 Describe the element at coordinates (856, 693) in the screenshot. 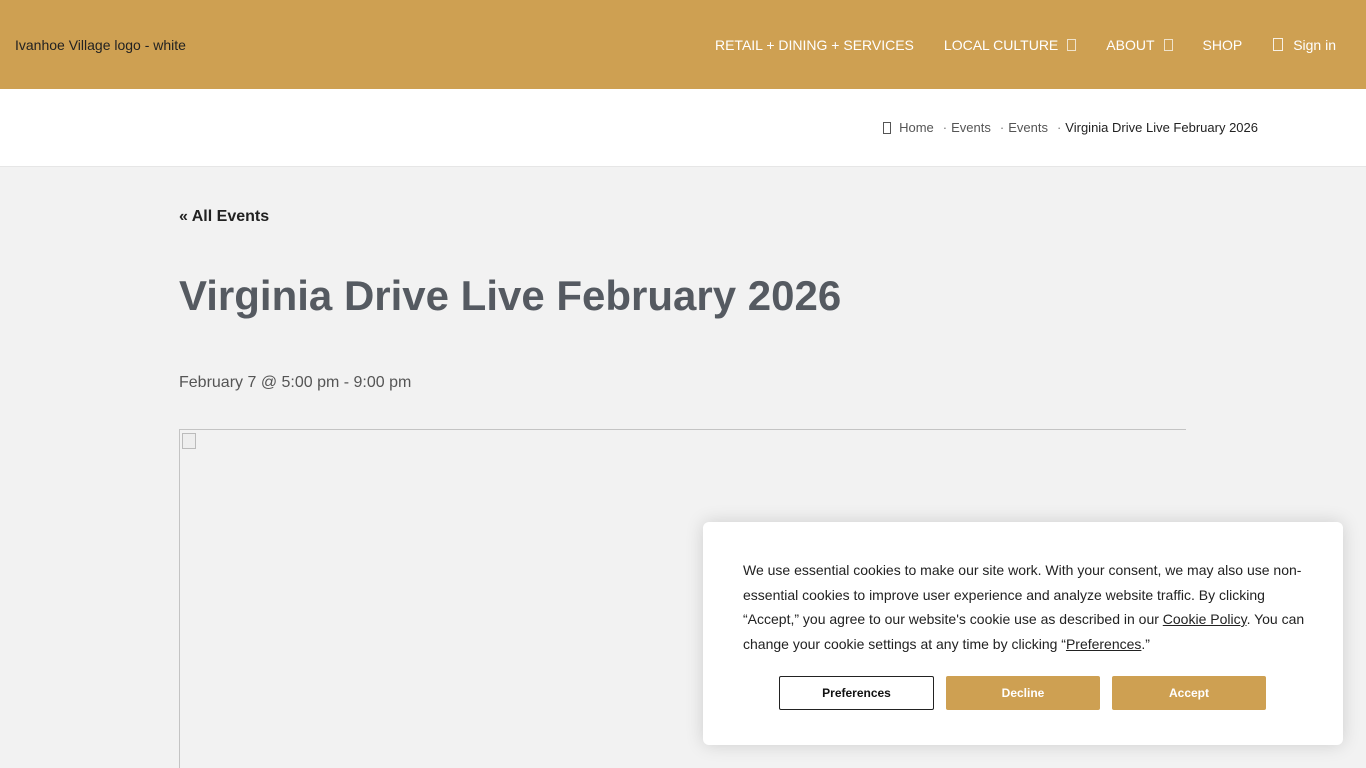

I see `preferences-button: Preferences` at that location.